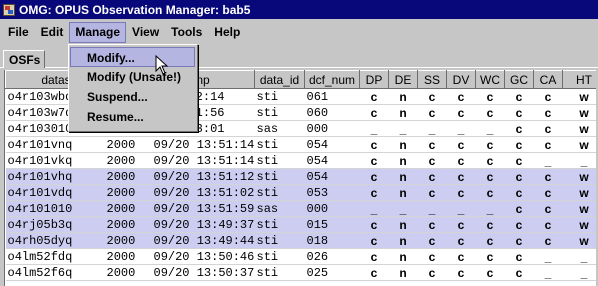  I want to click on column-header-dp: DP, so click(374, 79).